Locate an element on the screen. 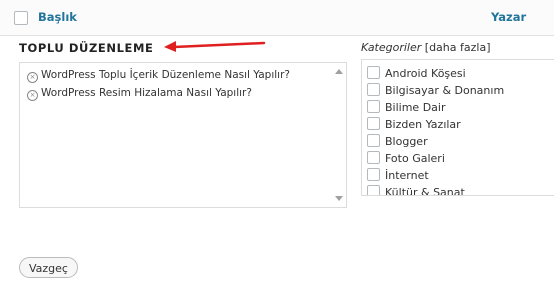 The width and height of the screenshot is (554, 282). categories-label: Kategoriler [daha fazla] is located at coordinates (425, 47).